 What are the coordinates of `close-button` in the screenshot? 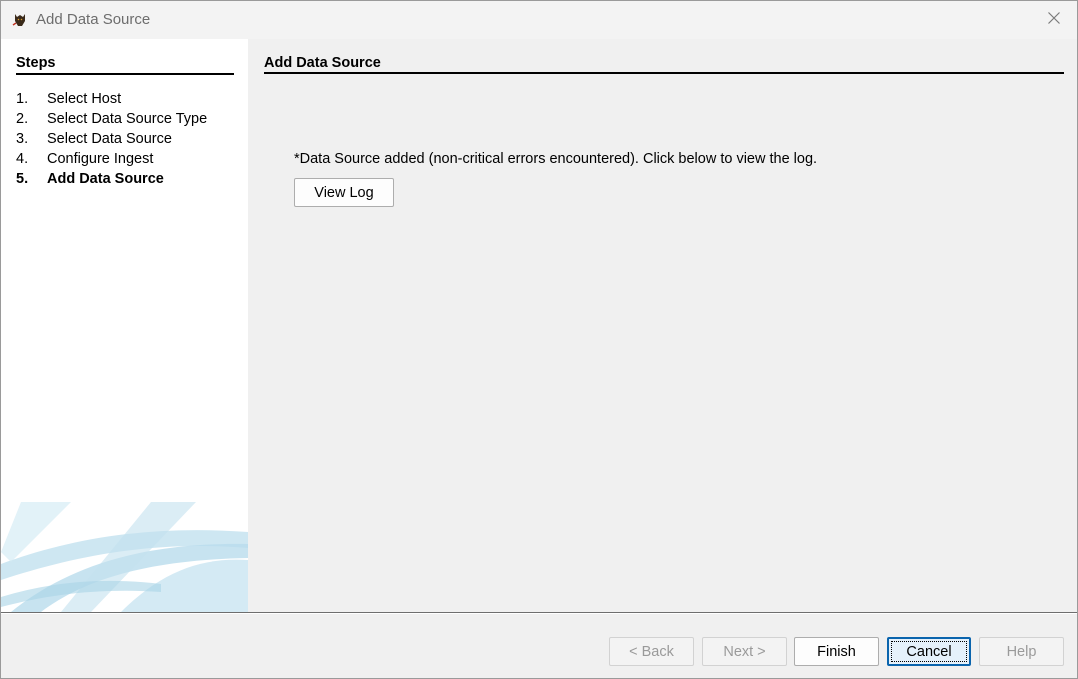 It's located at (1054, 20).